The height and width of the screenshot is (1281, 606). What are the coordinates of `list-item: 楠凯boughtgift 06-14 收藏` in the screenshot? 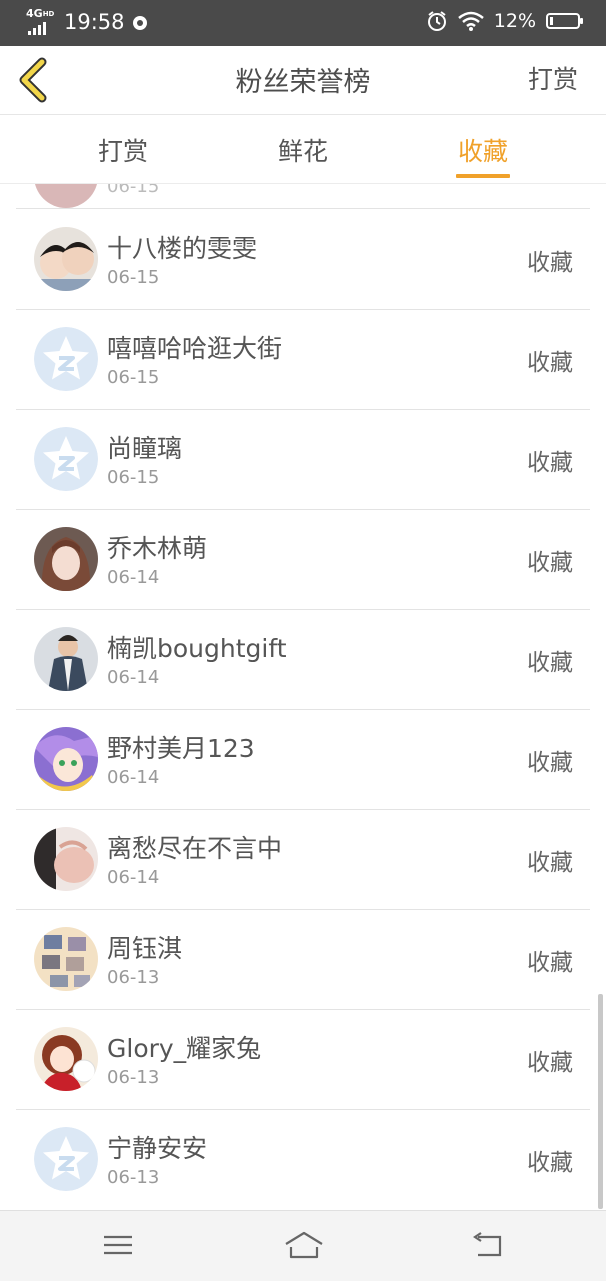 It's located at (303, 659).